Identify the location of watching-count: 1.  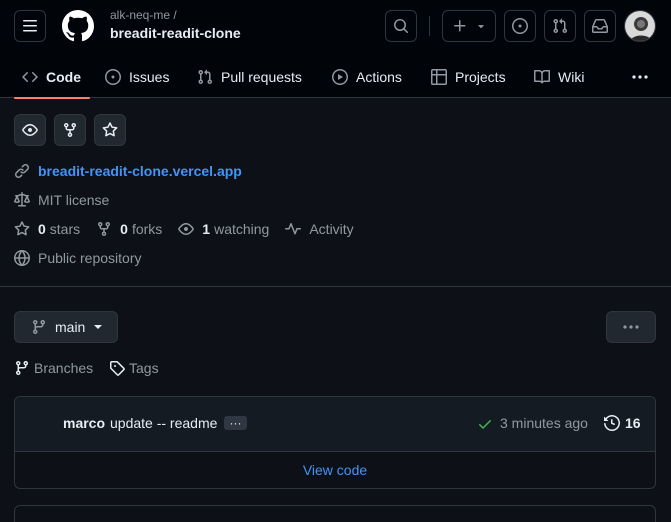
(206, 229).